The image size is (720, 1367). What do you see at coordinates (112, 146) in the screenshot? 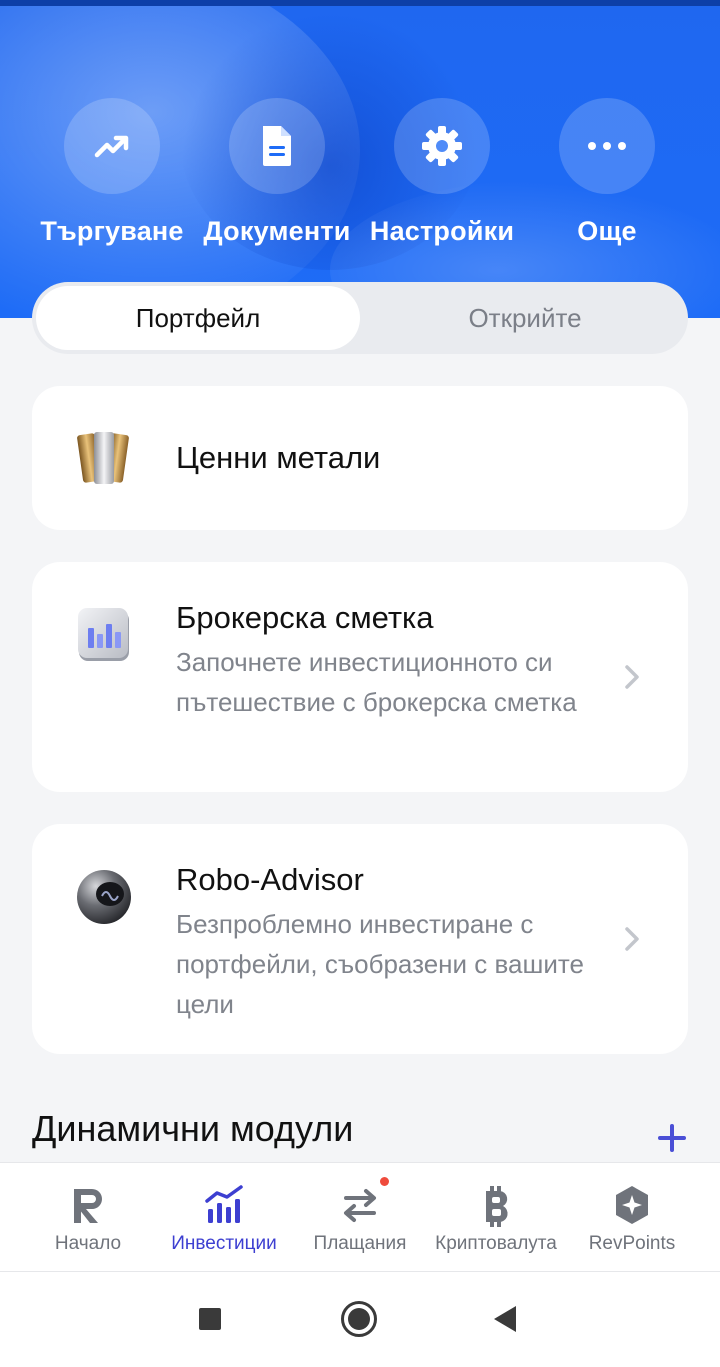
I see `trending-up-icon` at bounding box center [112, 146].